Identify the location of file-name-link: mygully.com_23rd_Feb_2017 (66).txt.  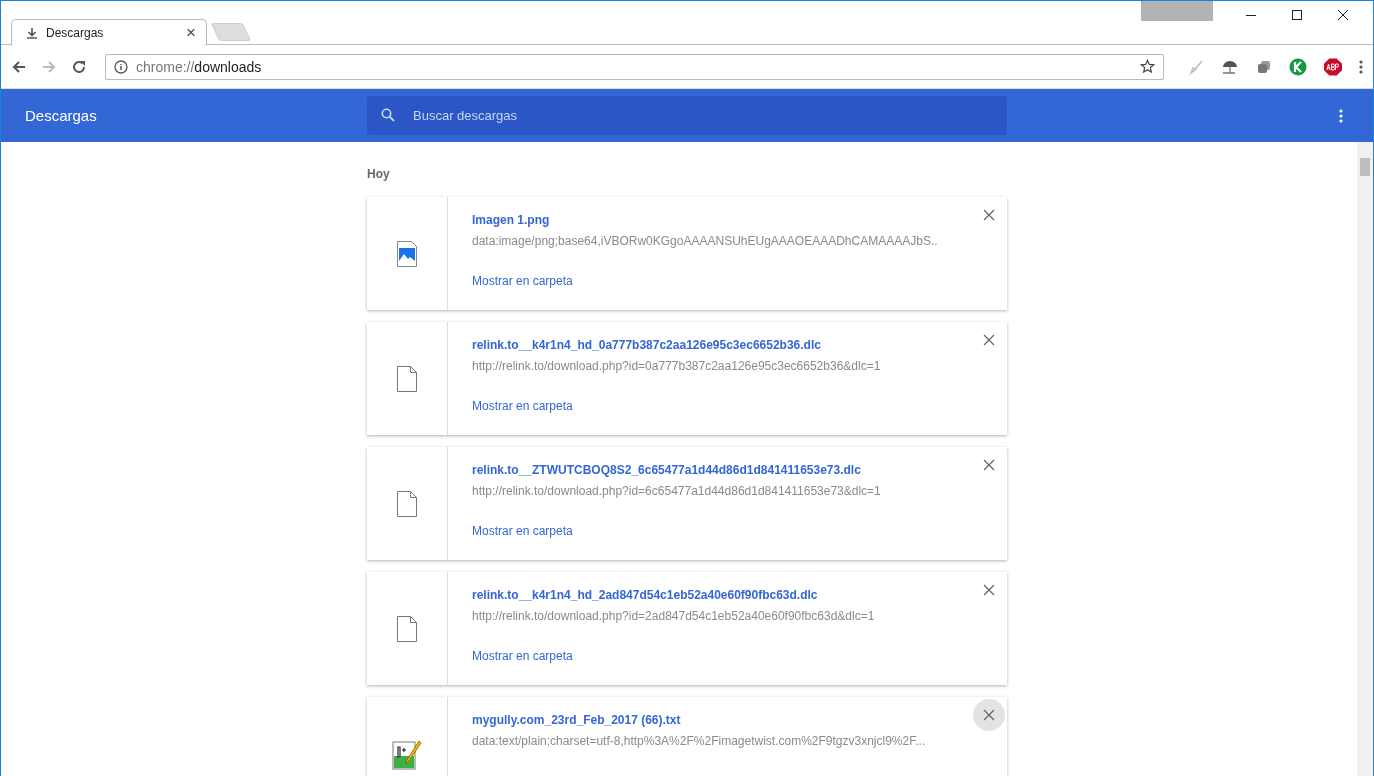
(739, 720).